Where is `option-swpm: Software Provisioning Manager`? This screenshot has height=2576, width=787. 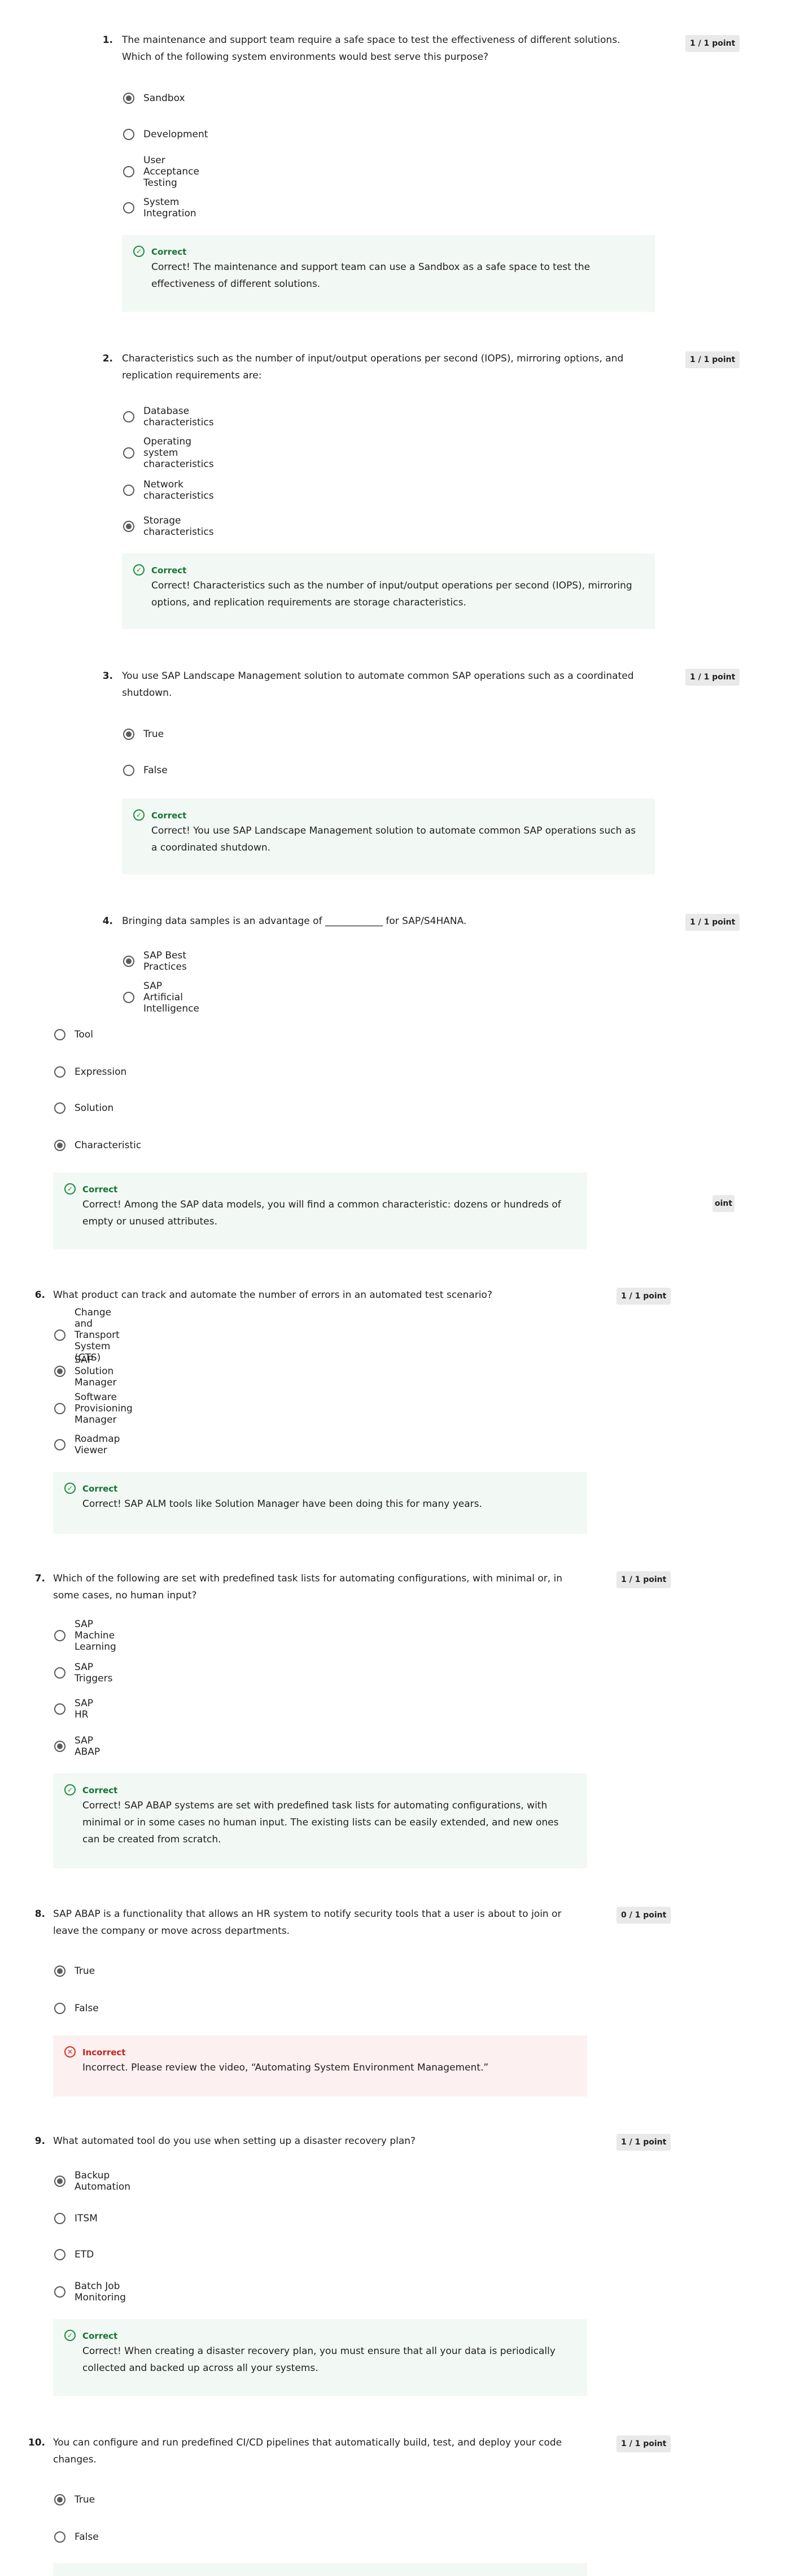 option-swpm: Software Provisioning Manager is located at coordinates (93, 1409).